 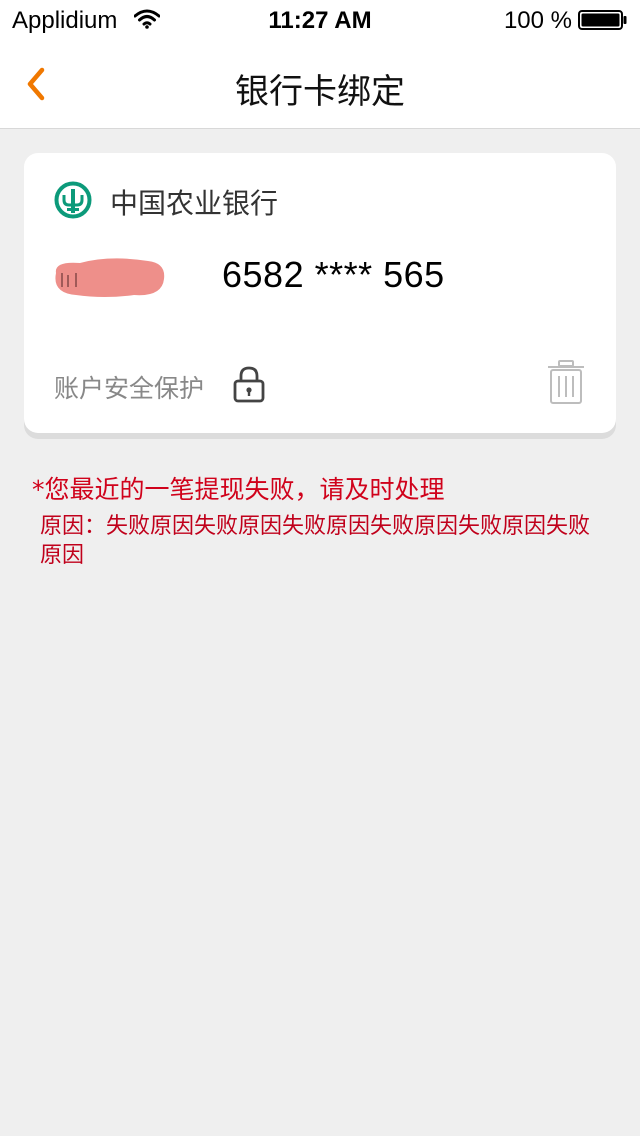 I want to click on withdrawal-failed-warning: *您最近的一笔提现失败，请及时处理, so click(x=238, y=489).